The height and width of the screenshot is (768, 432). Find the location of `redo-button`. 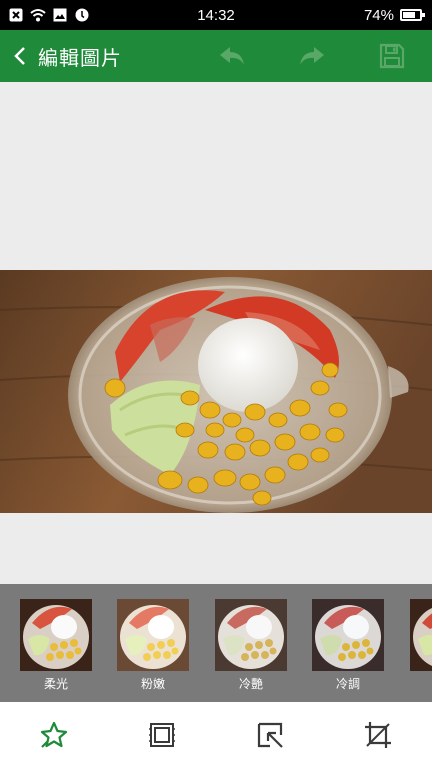

redo-button is located at coordinates (312, 56).